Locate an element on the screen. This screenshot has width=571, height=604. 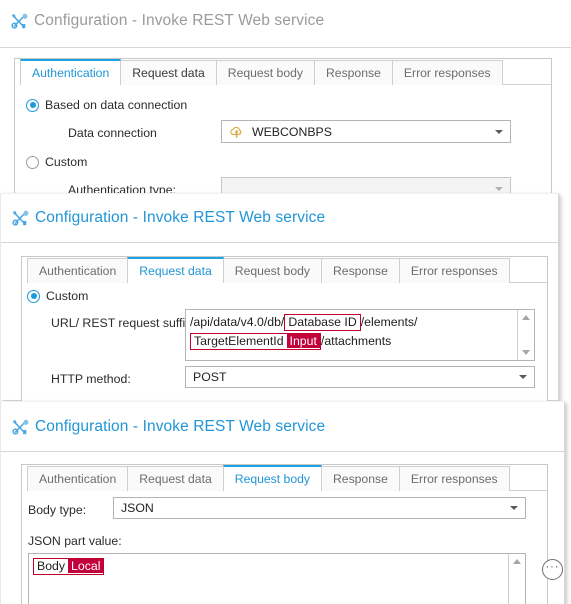
json-part-value-content: Body Local is located at coordinates (269, 566).